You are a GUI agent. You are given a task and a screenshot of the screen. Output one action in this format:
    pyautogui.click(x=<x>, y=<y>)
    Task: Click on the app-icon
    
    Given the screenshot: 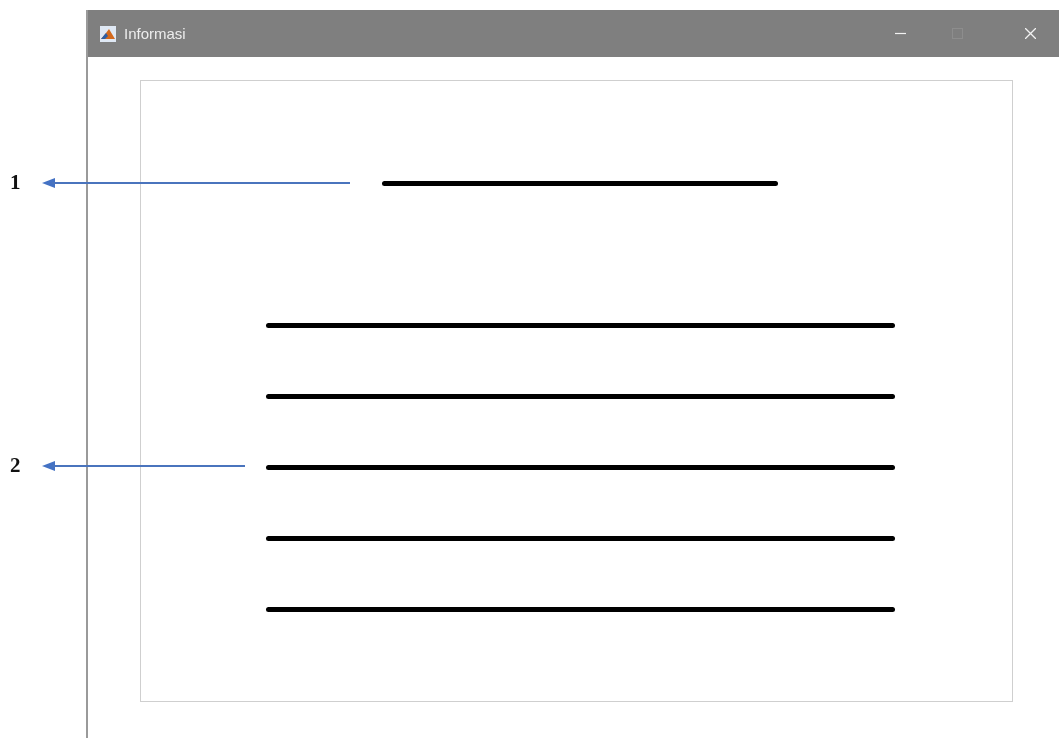 What is the action you would take?
    pyautogui.click(x=108, y=33)
    